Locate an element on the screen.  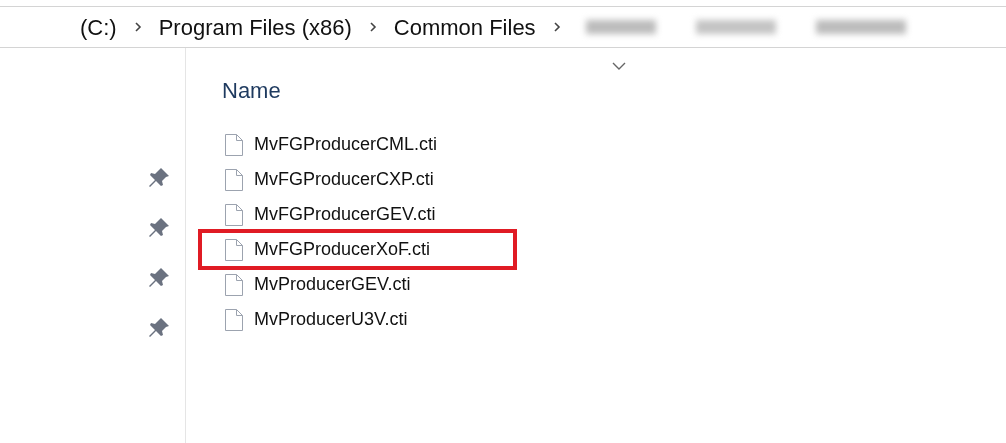
file-name: MvFGProducerXoF.cti is located at coordinates (342, 249).